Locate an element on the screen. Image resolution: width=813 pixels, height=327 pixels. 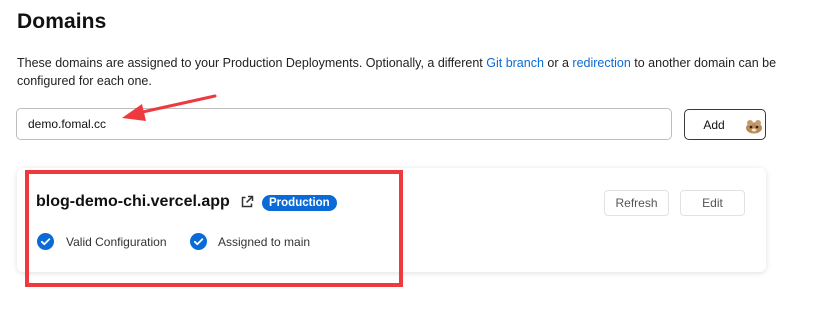
external-link-icon is located at coordinates (247, 202).